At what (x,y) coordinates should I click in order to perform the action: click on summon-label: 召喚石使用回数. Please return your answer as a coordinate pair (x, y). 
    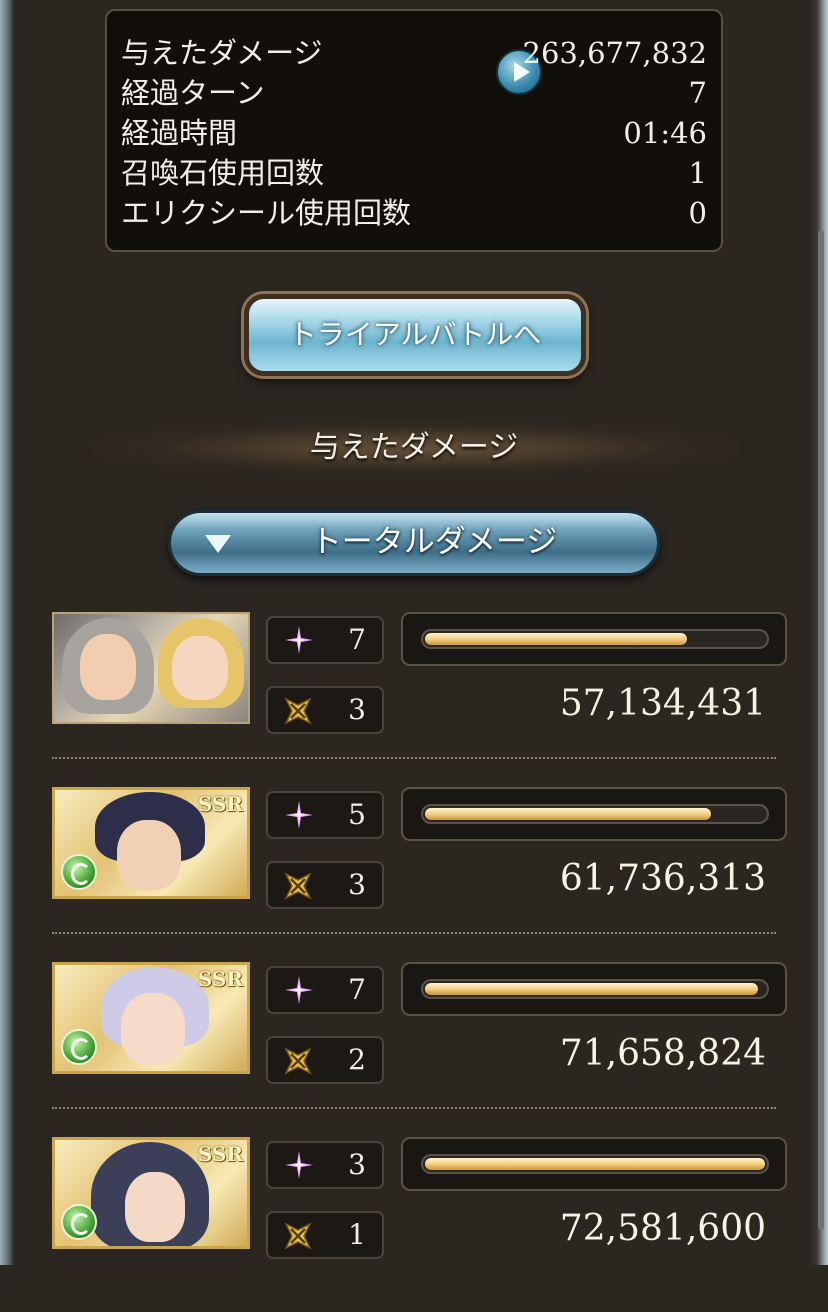
    Looking at the image, I should click on (223, 173).